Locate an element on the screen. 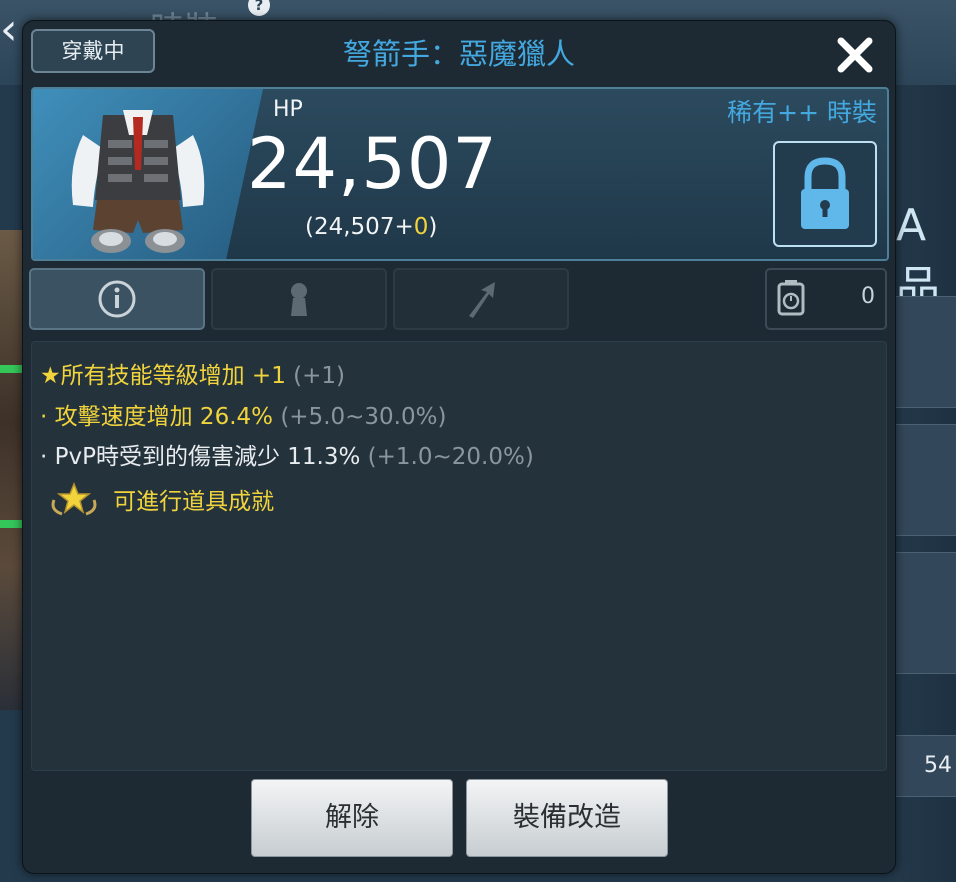  tab-bar: 0 is located at coordinates (460, 299).